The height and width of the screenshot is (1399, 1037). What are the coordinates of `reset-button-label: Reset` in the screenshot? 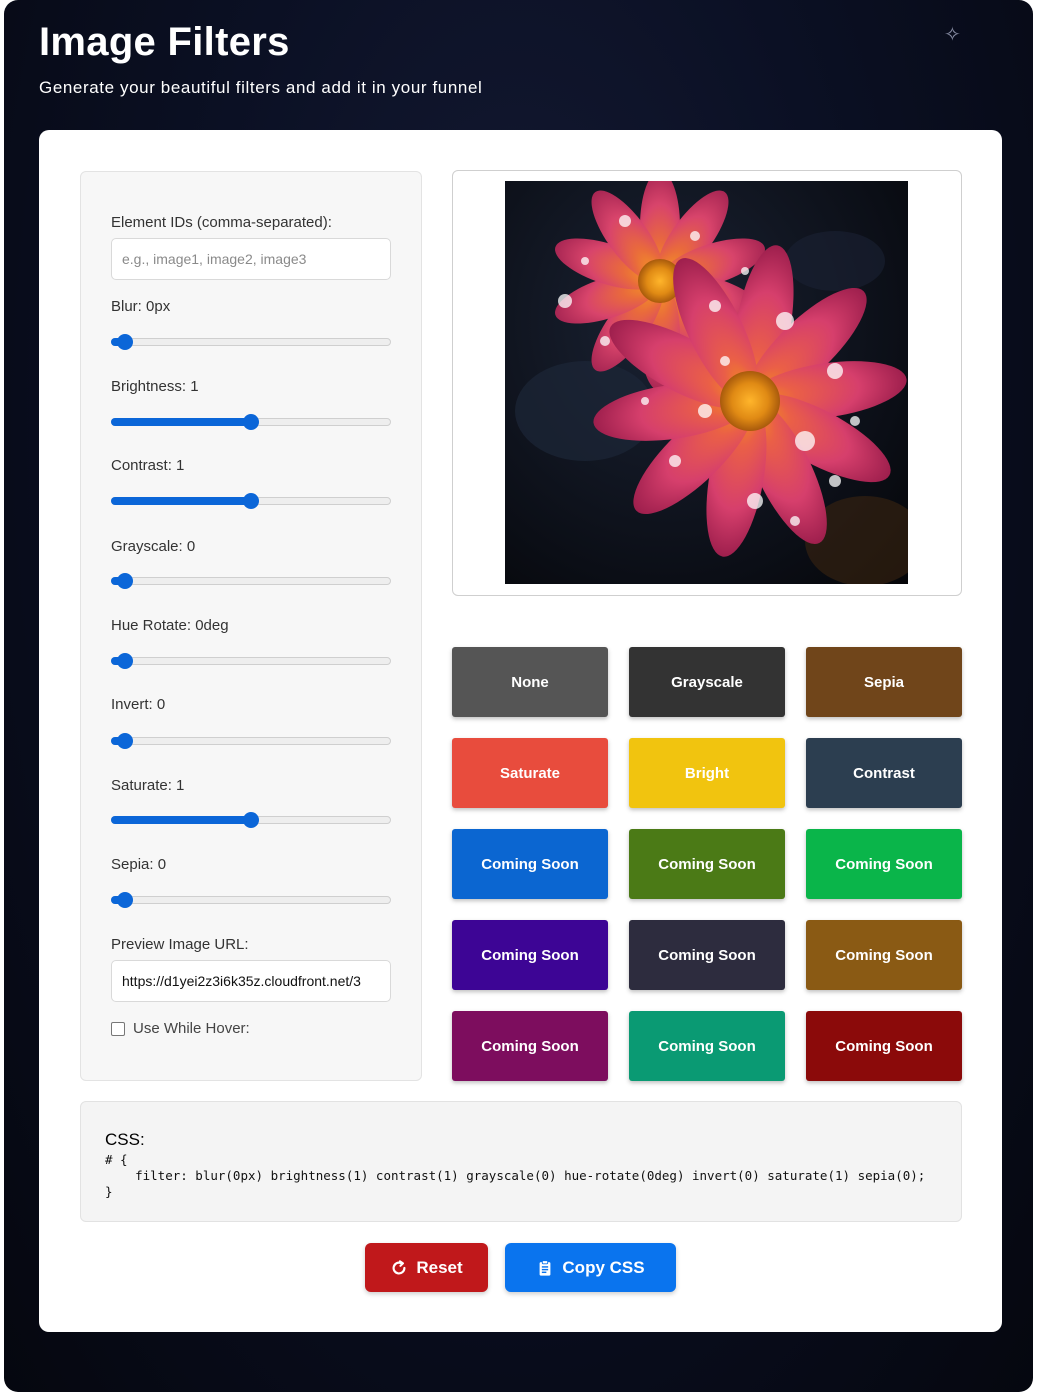 It's located at (439, 1267).